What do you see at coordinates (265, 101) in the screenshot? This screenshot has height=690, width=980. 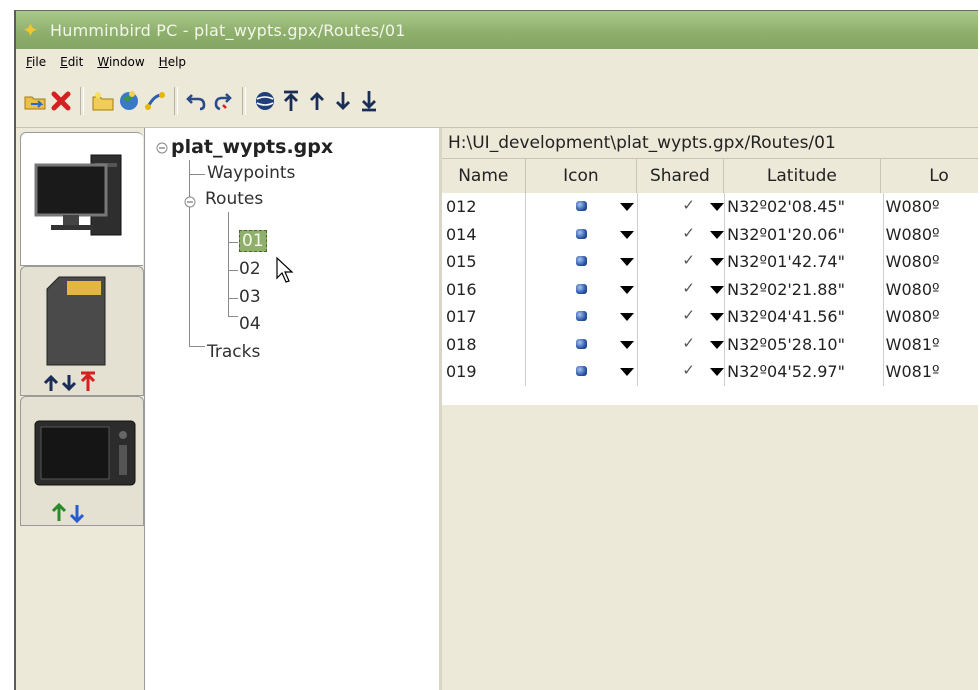 I see `sphere-icon` at bounding box center [265, 101].